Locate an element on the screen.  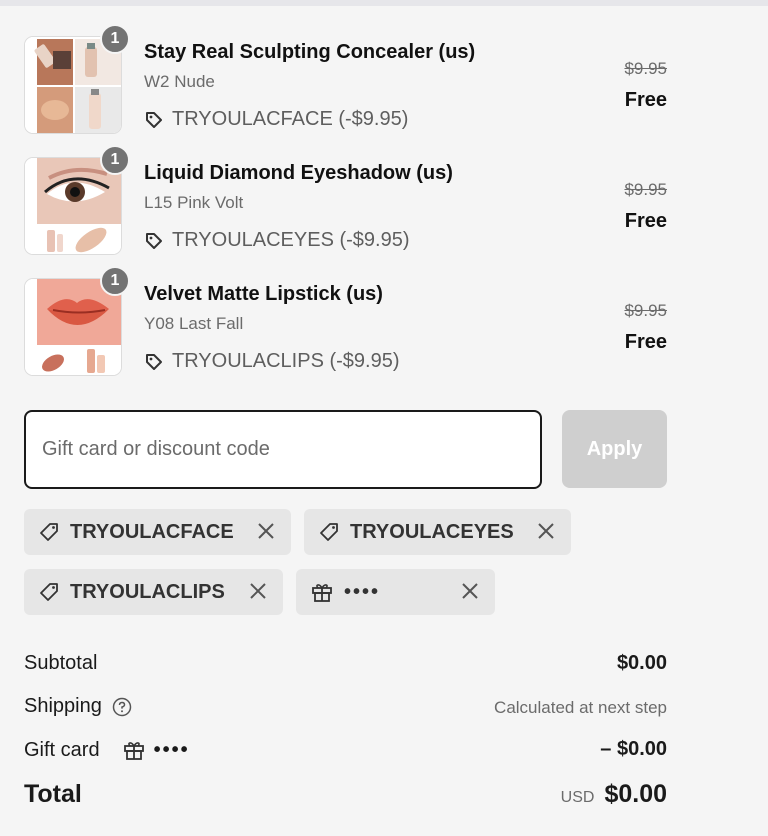
help-icon is located at coordinates (122, 707).